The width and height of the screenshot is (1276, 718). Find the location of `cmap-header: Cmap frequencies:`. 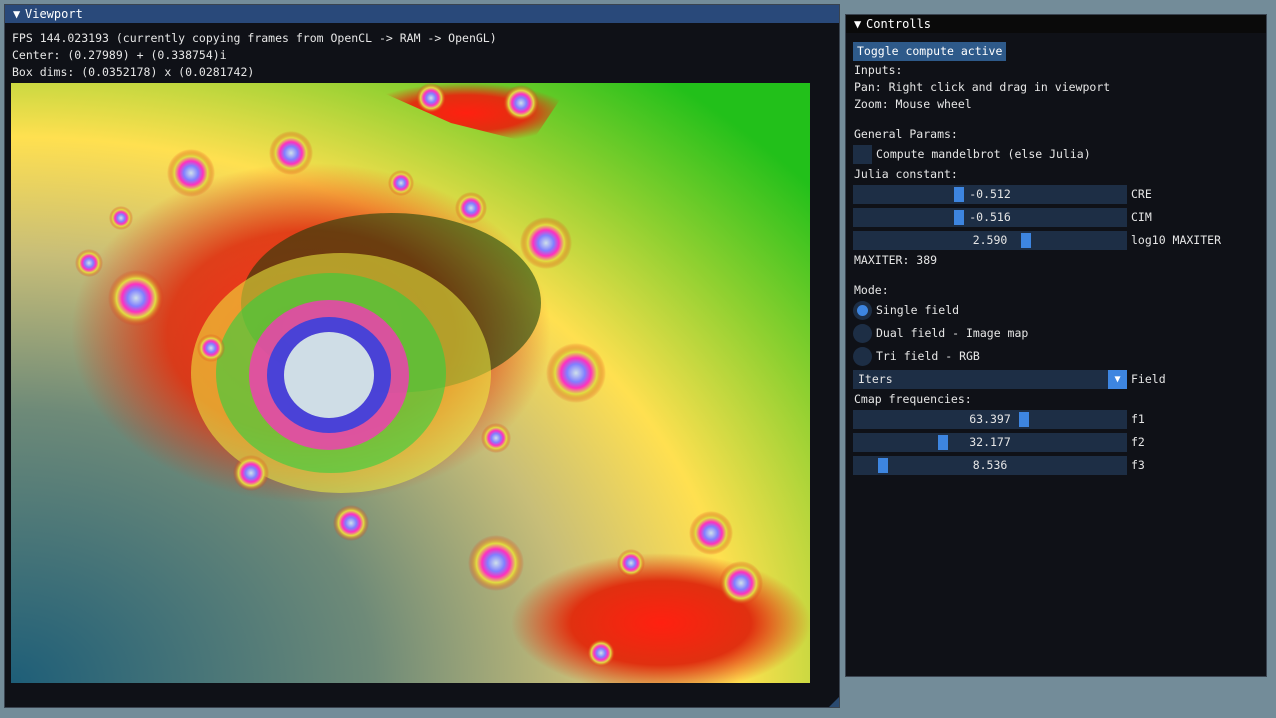

cmap-header: Cmap frequencies: is located at coordinates (913, 399).